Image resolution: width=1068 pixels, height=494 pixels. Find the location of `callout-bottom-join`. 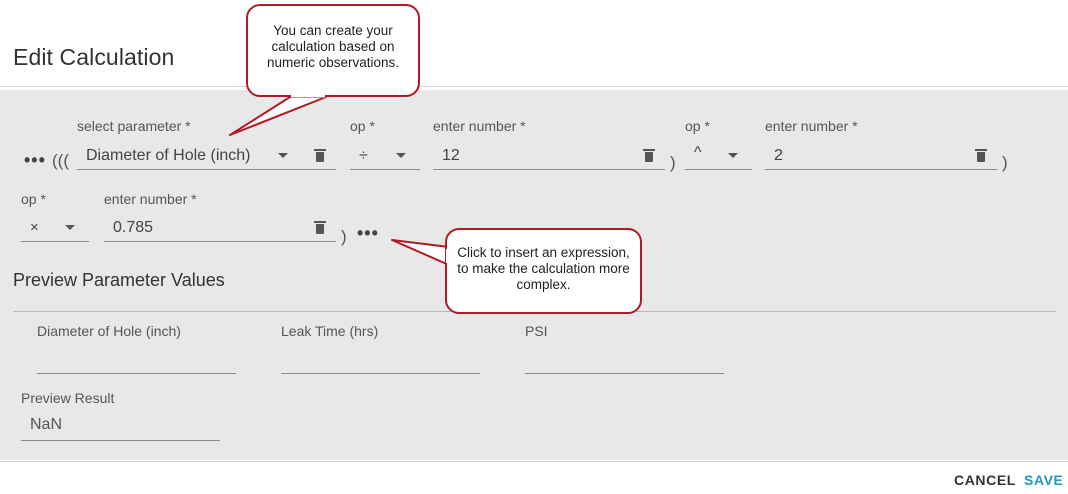

callout-bottom-join is located at coordinates (448, 256).